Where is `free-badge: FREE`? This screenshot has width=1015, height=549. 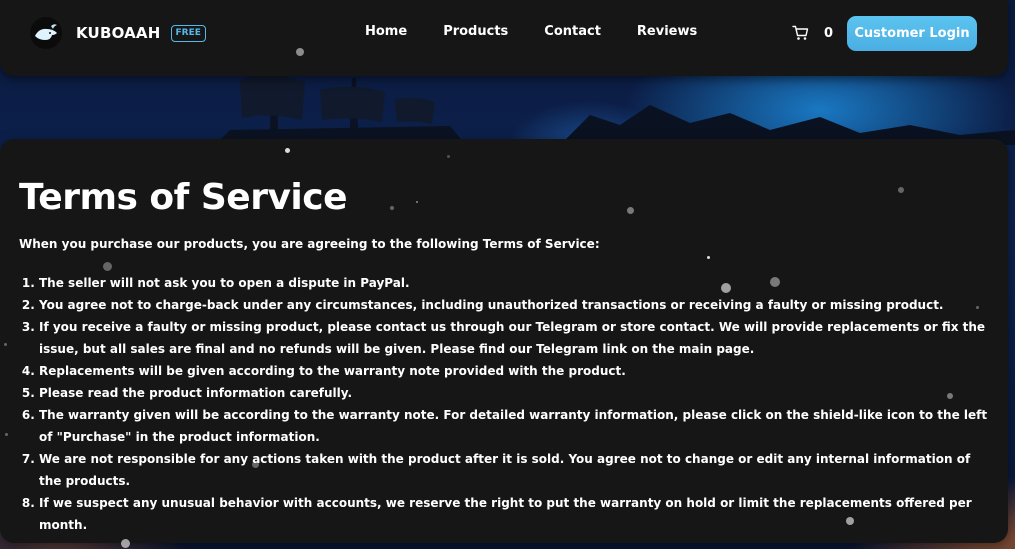 free-badge: FREE is located at coordinates (188, 33).